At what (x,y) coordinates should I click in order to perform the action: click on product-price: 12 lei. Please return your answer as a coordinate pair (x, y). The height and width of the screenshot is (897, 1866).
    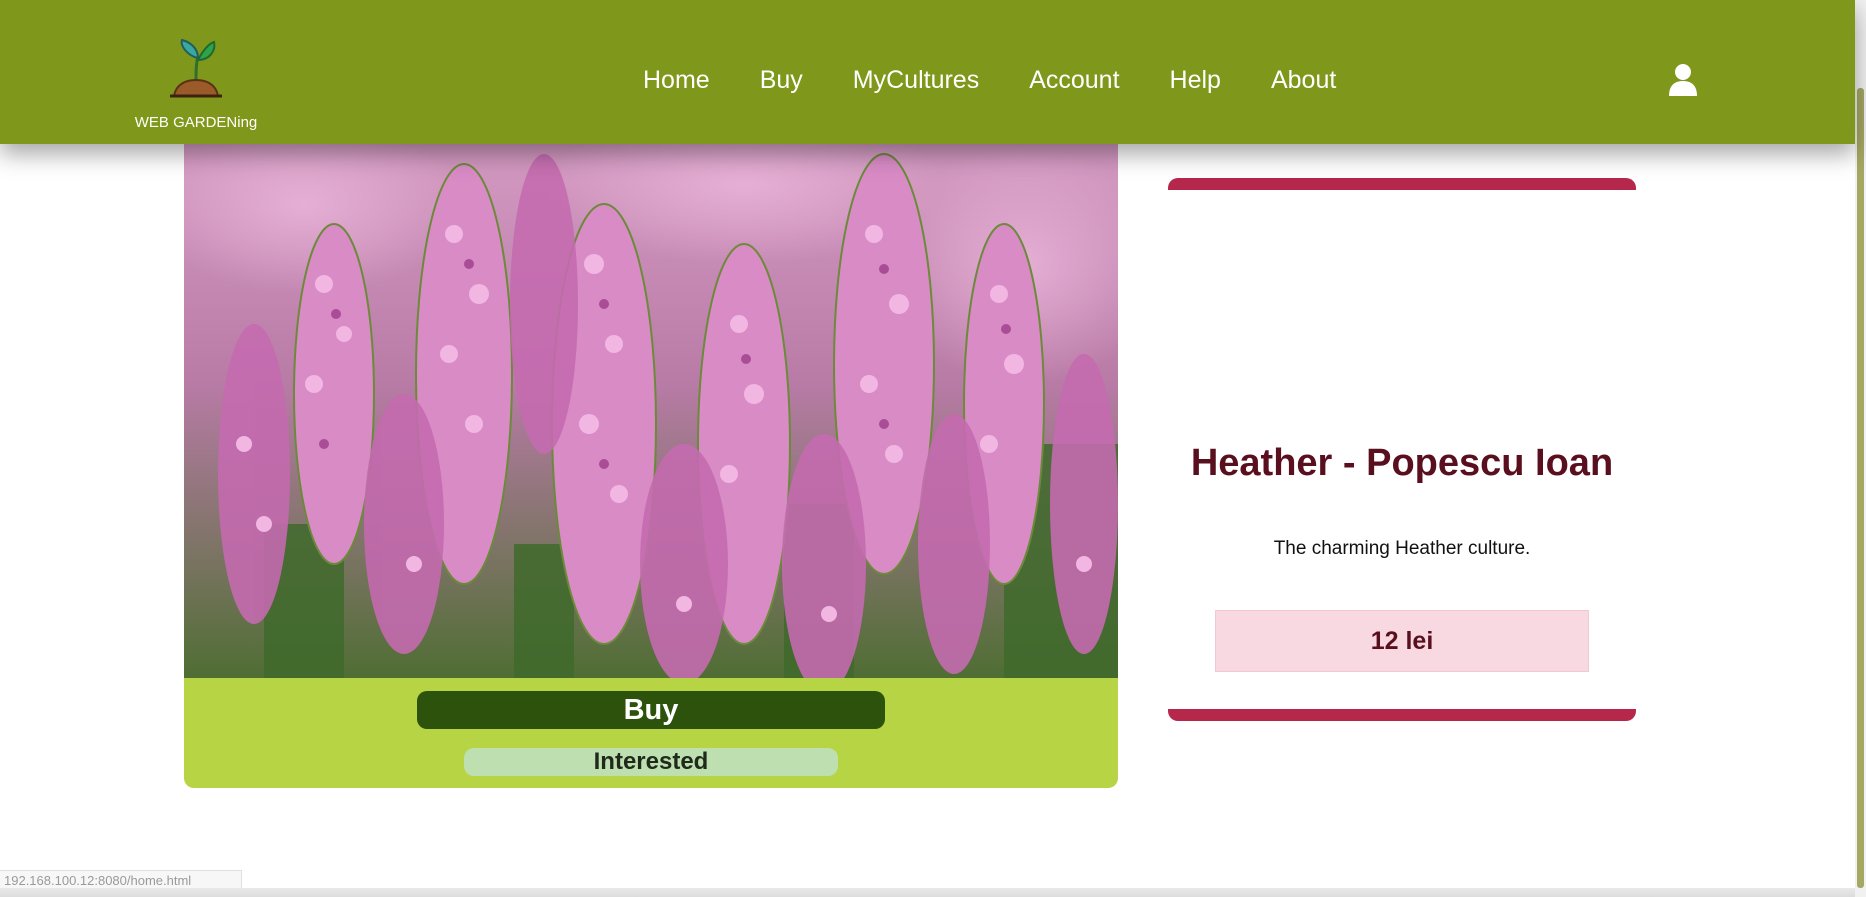
    Looking at the image, I should click on (1402, 641).